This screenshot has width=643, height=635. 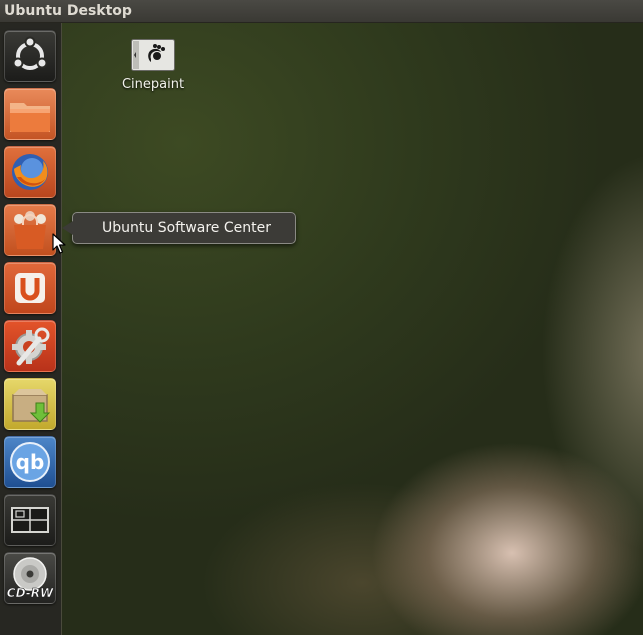 I want to click on launcher-item-dash-home, so click(x=30, y=56).